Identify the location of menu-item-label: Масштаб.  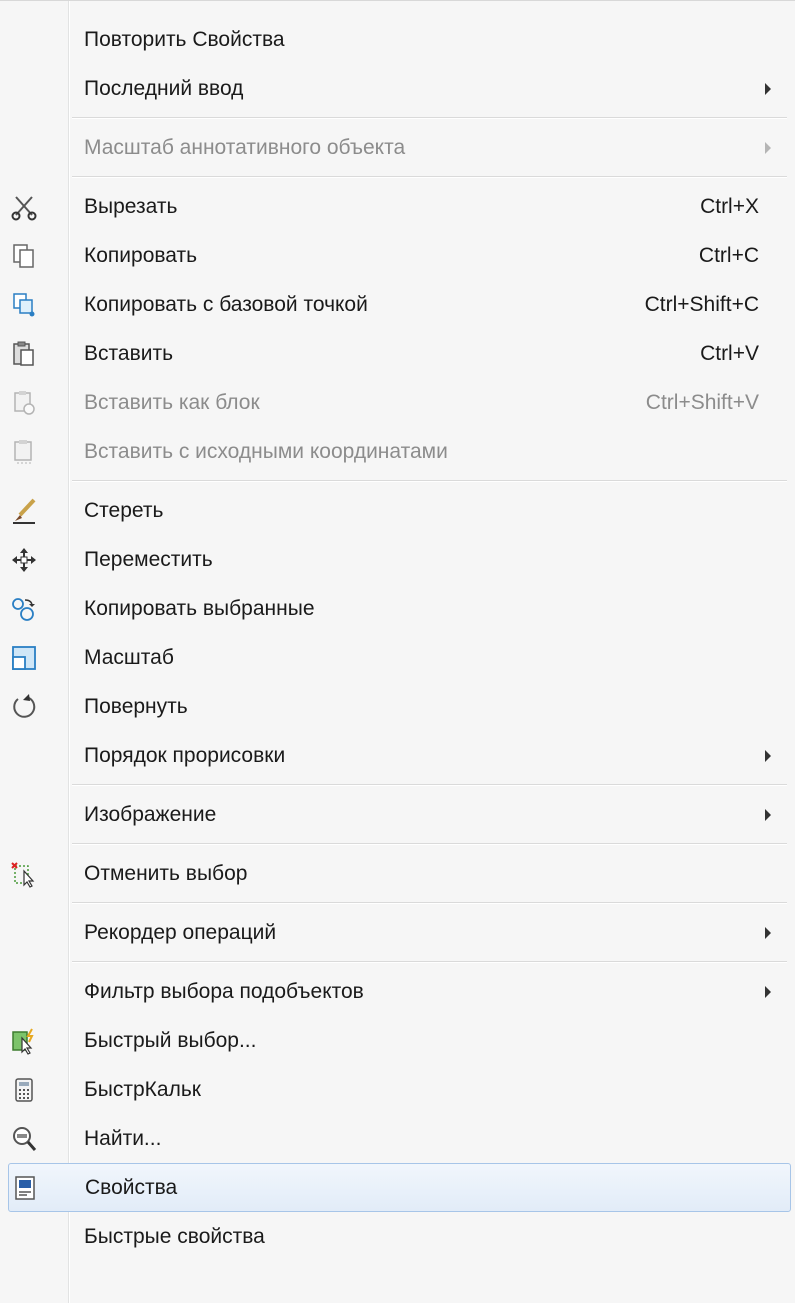
(129, 657).